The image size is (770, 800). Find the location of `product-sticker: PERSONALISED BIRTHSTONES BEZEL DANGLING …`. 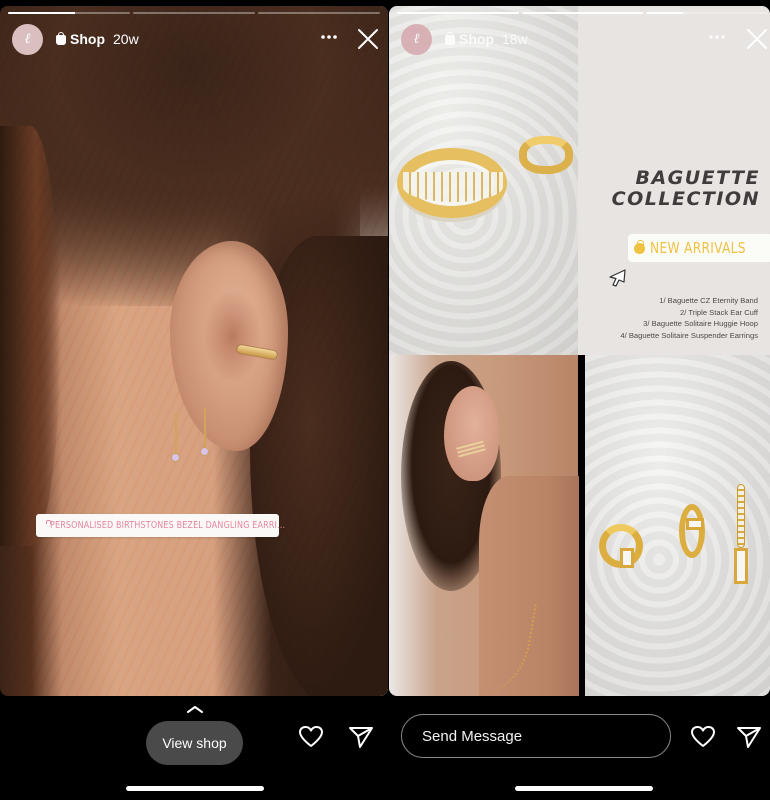

product-sticker: PERSONALISED BIRTHSTONES BEZEL DANGLING … is located at coordinates (160, 525).